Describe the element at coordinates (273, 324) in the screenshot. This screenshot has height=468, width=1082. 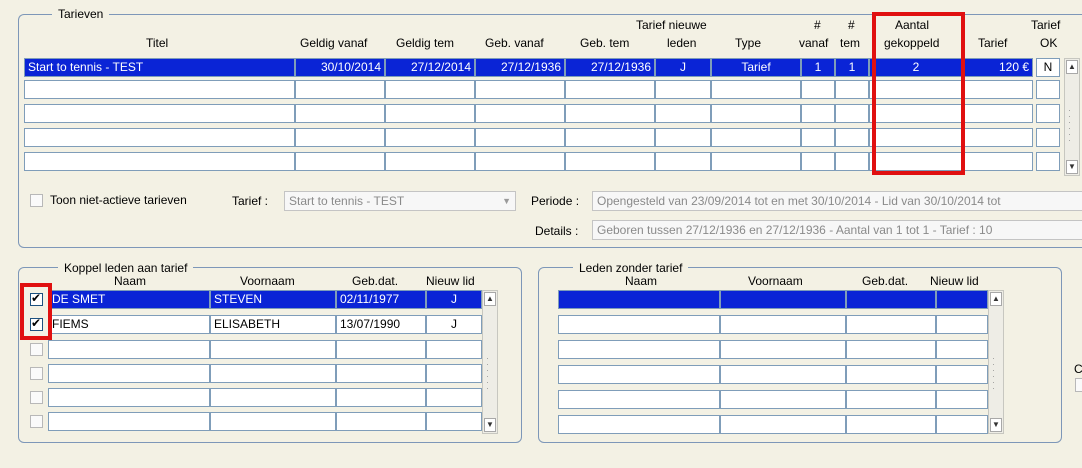
I see `koppel-row-2-voornaam: ELISABETH` at that location.